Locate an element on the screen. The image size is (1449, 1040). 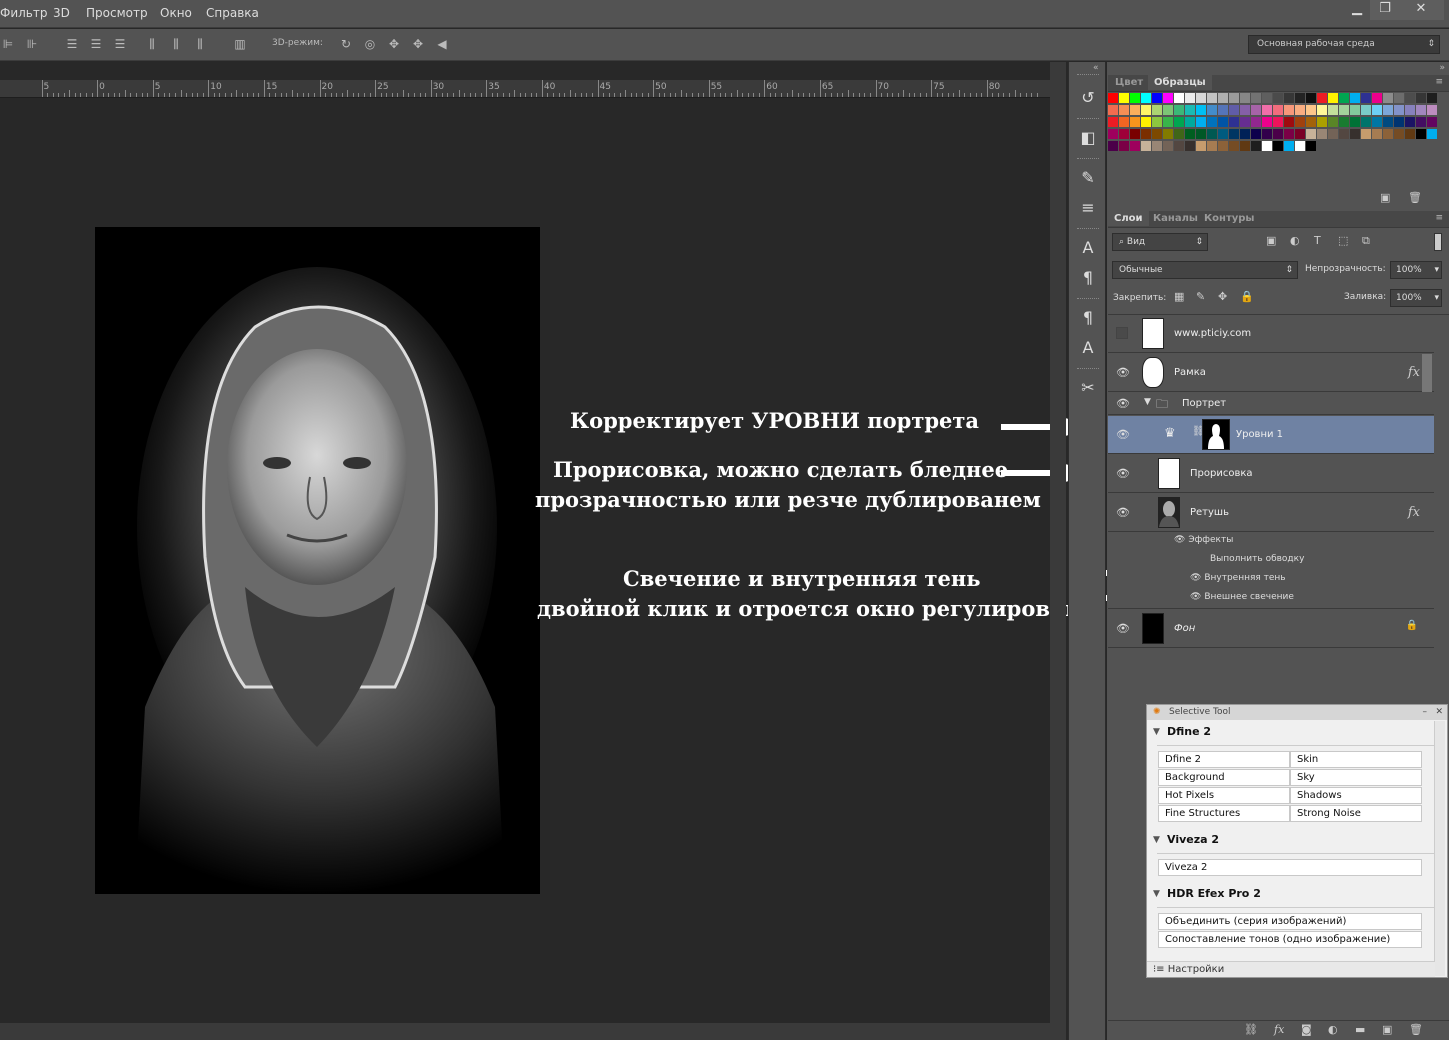
layer-row-retouch: 👁 Ретушь fx is located at coordinates (1271, 513).